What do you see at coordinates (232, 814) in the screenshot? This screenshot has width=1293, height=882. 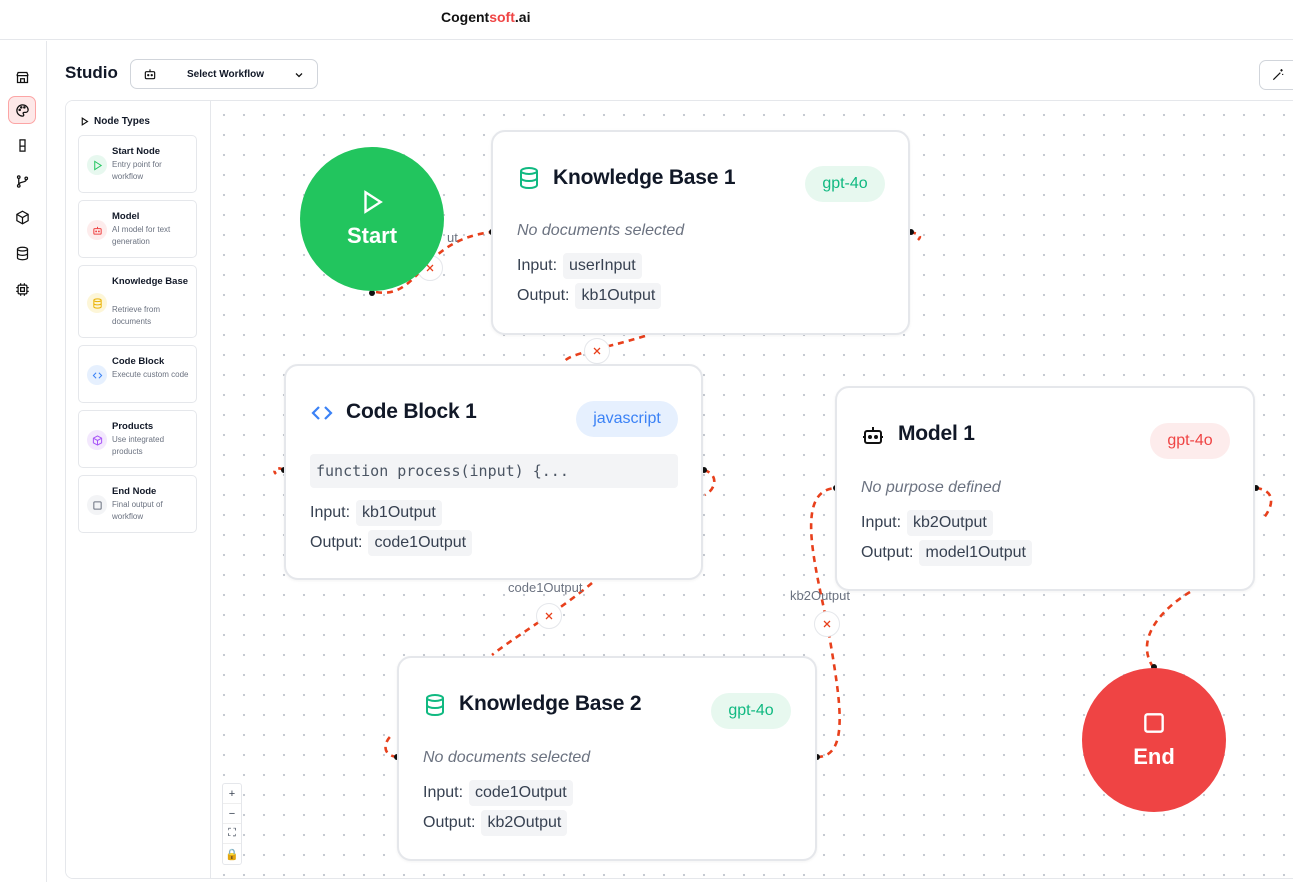 I see `zoom-out-button: −` at bounding box center [232, 814].